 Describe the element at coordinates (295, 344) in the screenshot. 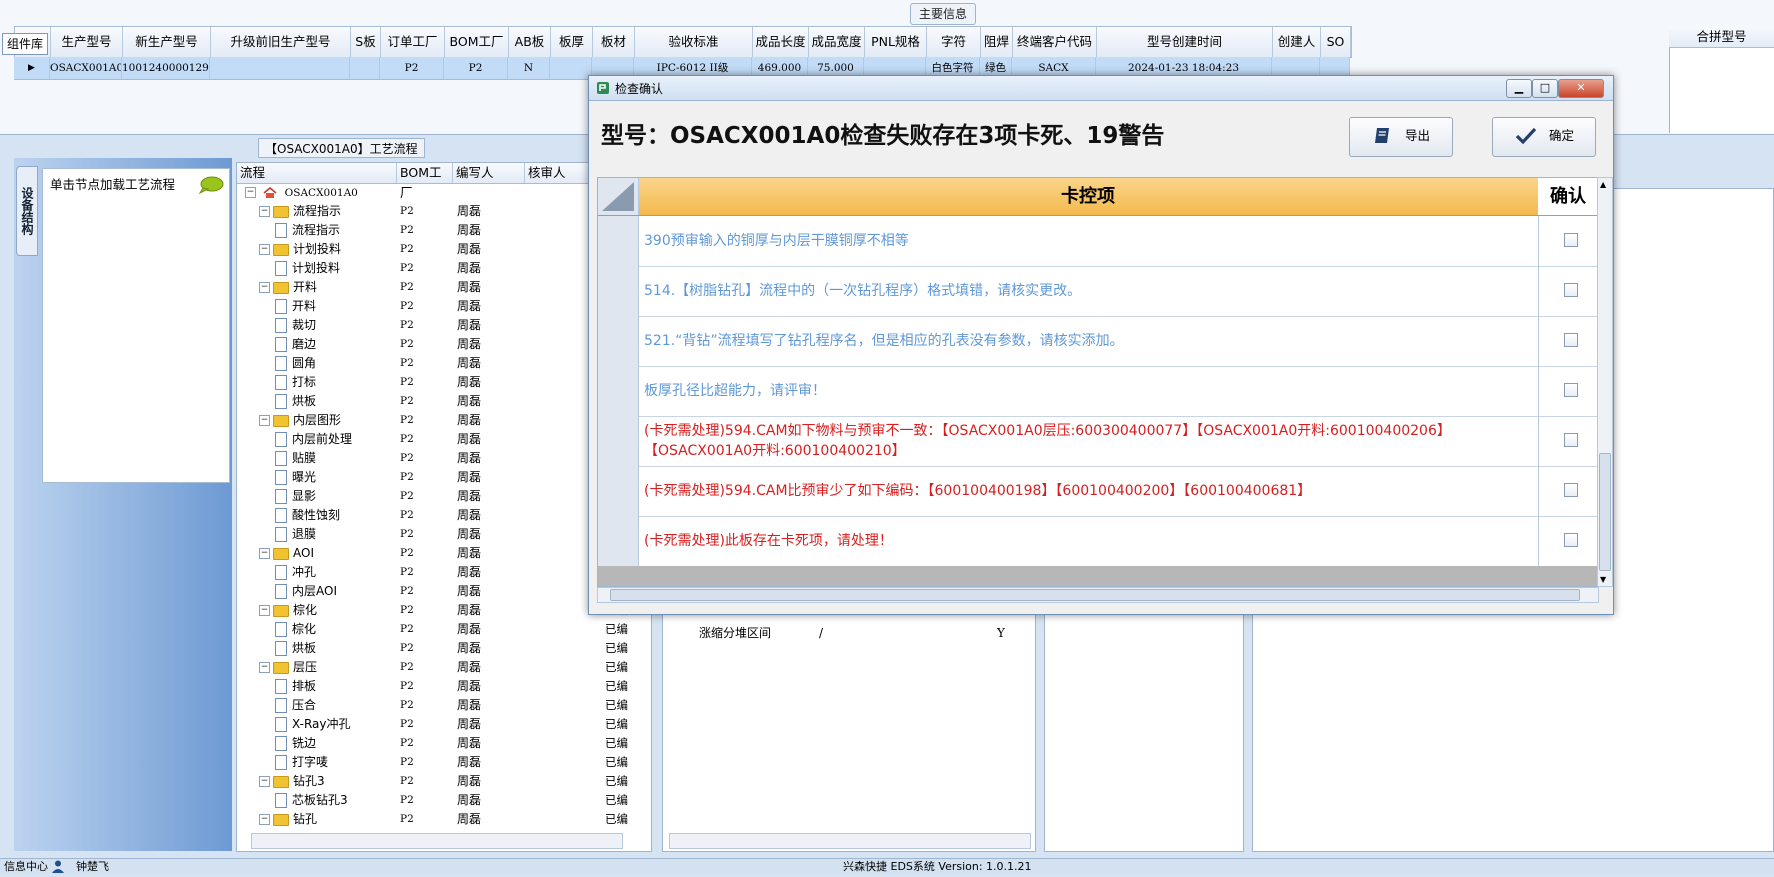

I see `tree-node: 磨边` at that location.